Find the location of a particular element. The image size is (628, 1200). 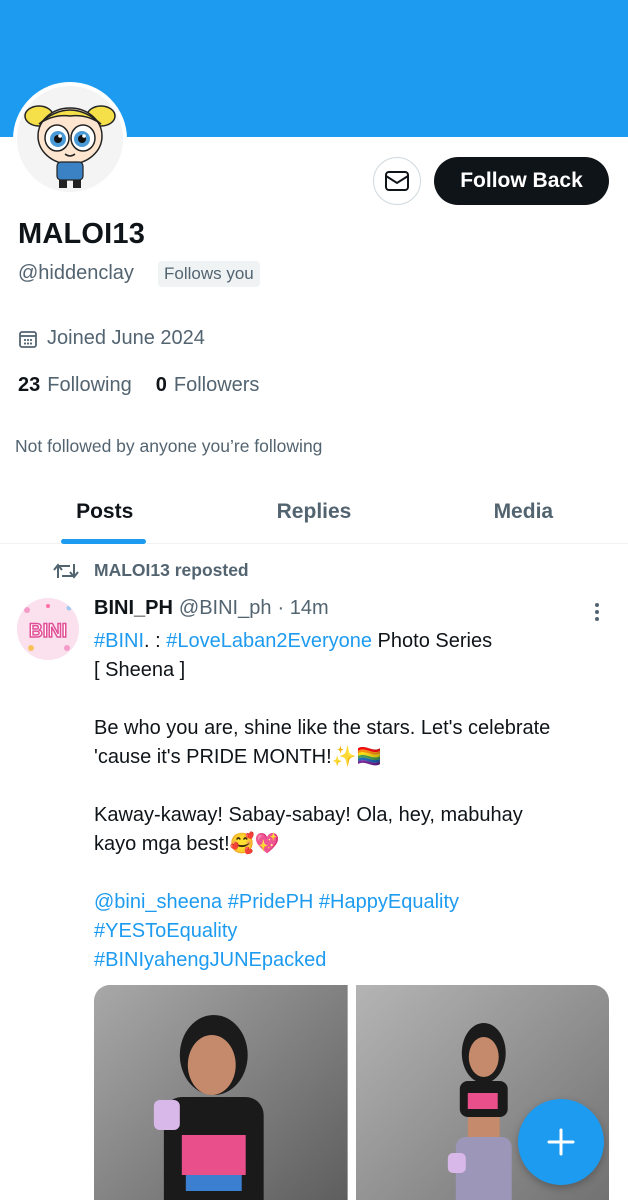

hashtag-link: #PridePH is located at coordinates (271, 902).